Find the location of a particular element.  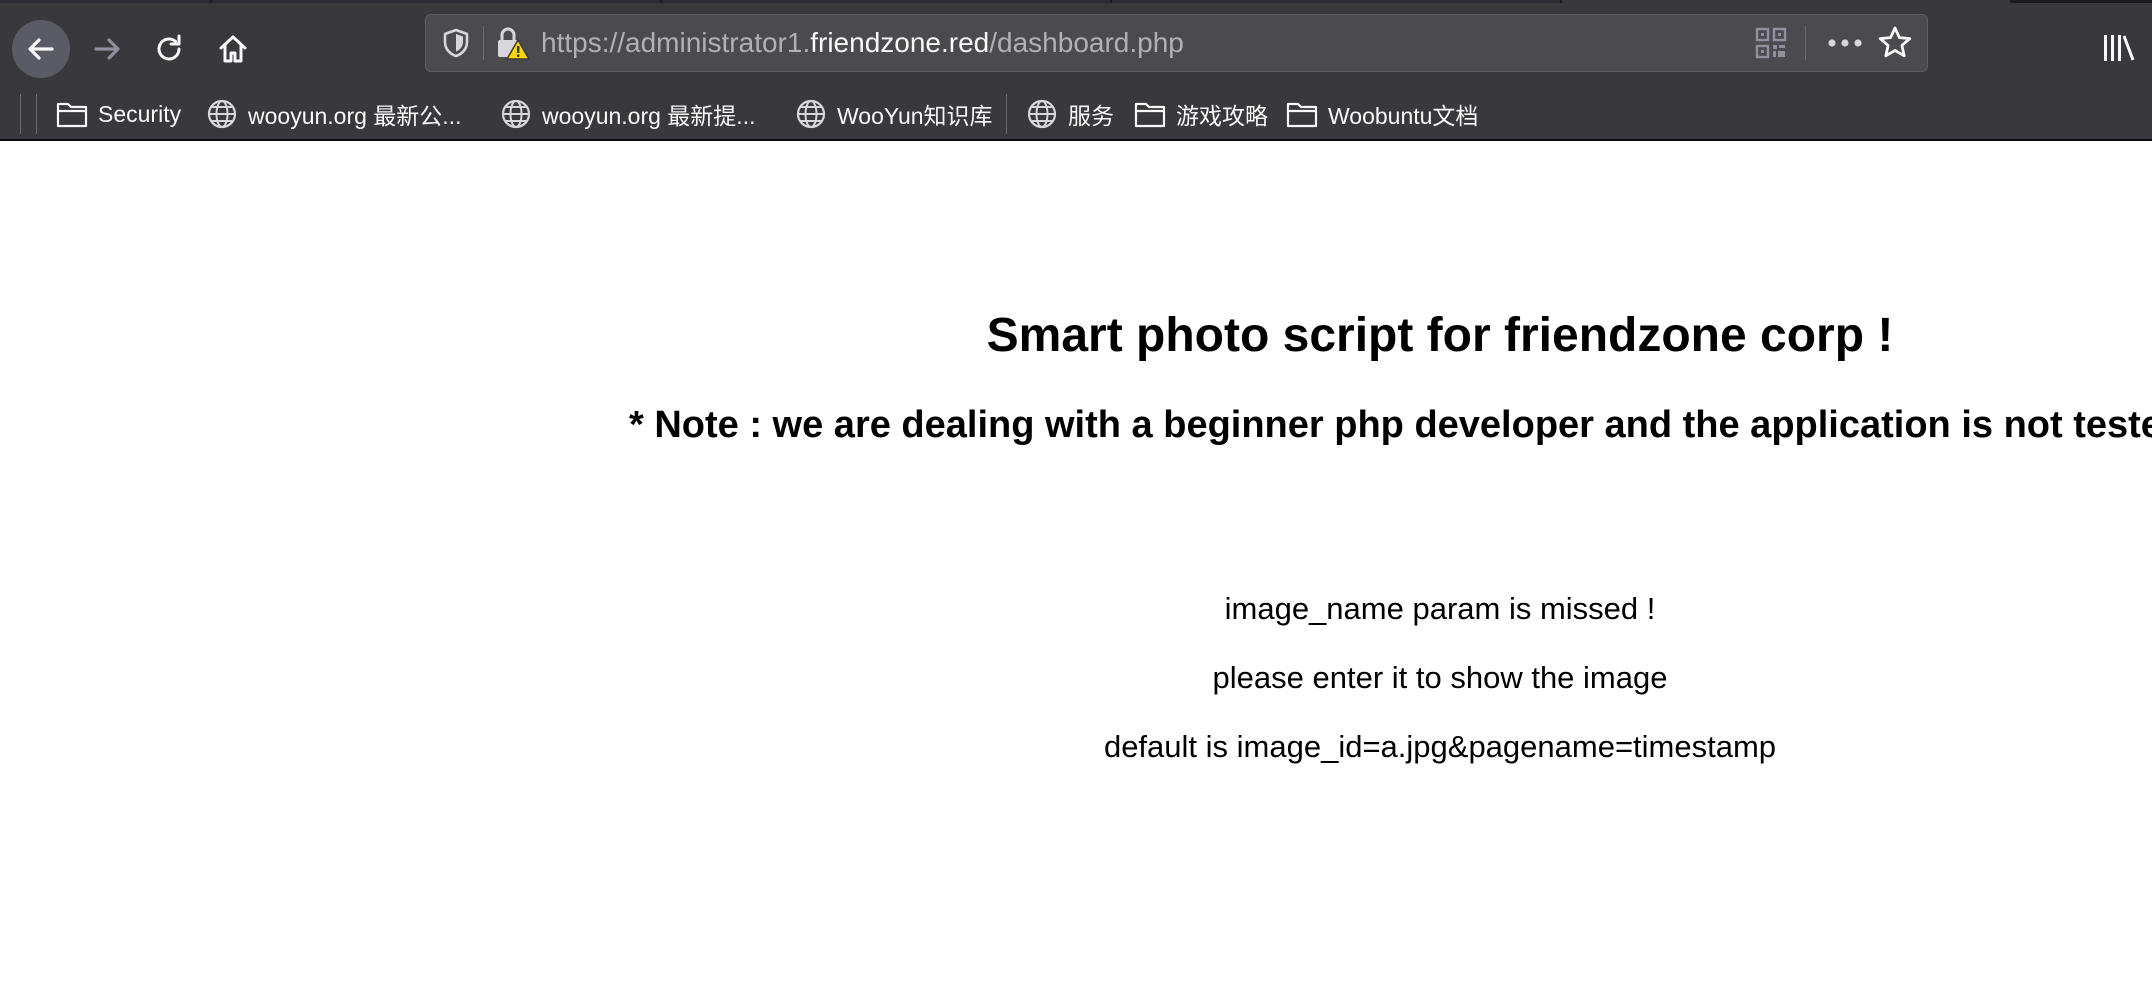

page-actions-ellipsis-icon is located at coordinates (1845, 43).